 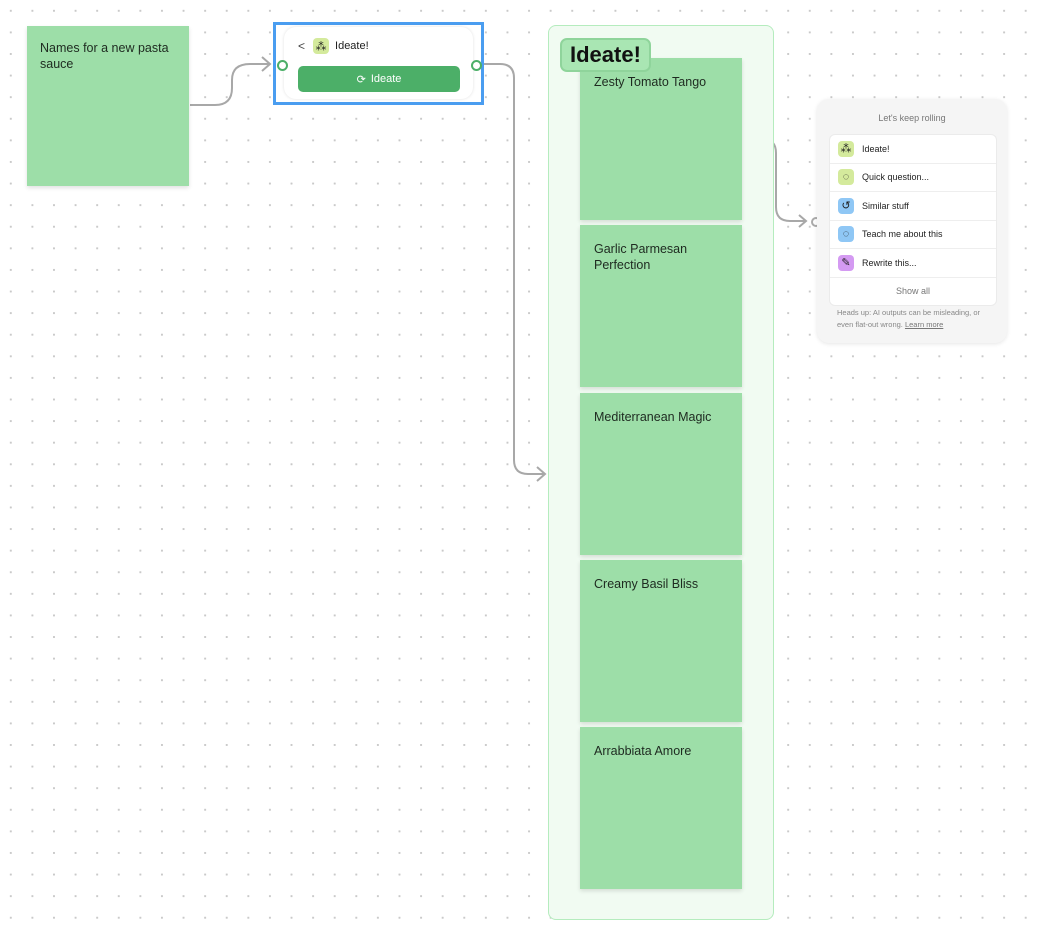 I want to click on input-port, so click(x=282, y=65).